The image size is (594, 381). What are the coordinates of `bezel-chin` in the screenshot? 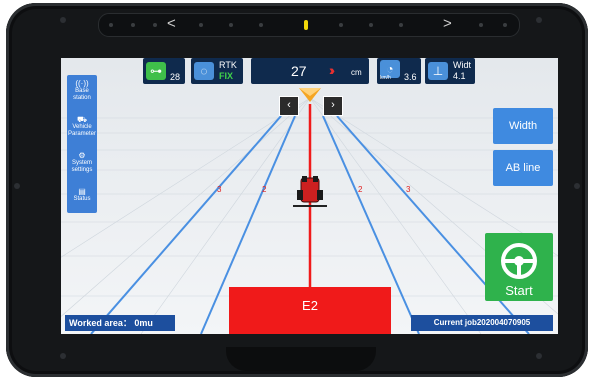 It's located at (301, 359).